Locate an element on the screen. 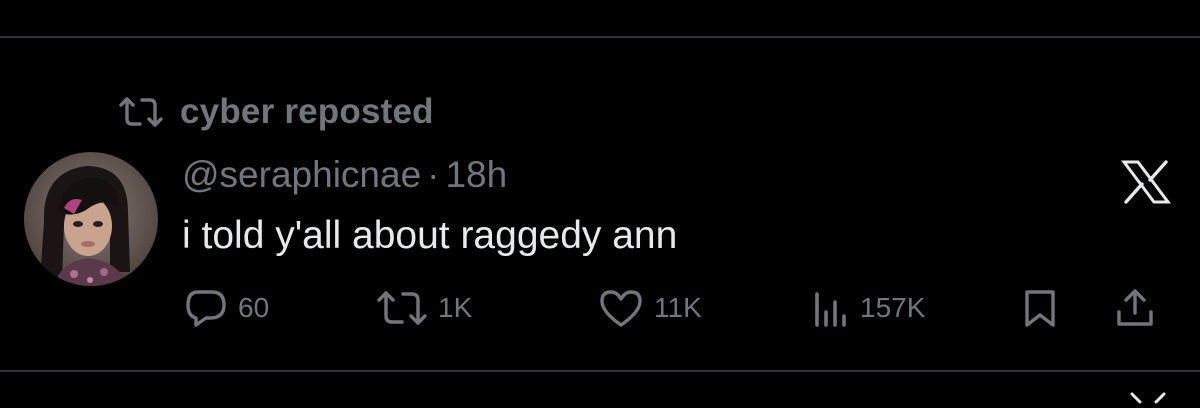  views-count: 157K is located at coordinates (893, 307).